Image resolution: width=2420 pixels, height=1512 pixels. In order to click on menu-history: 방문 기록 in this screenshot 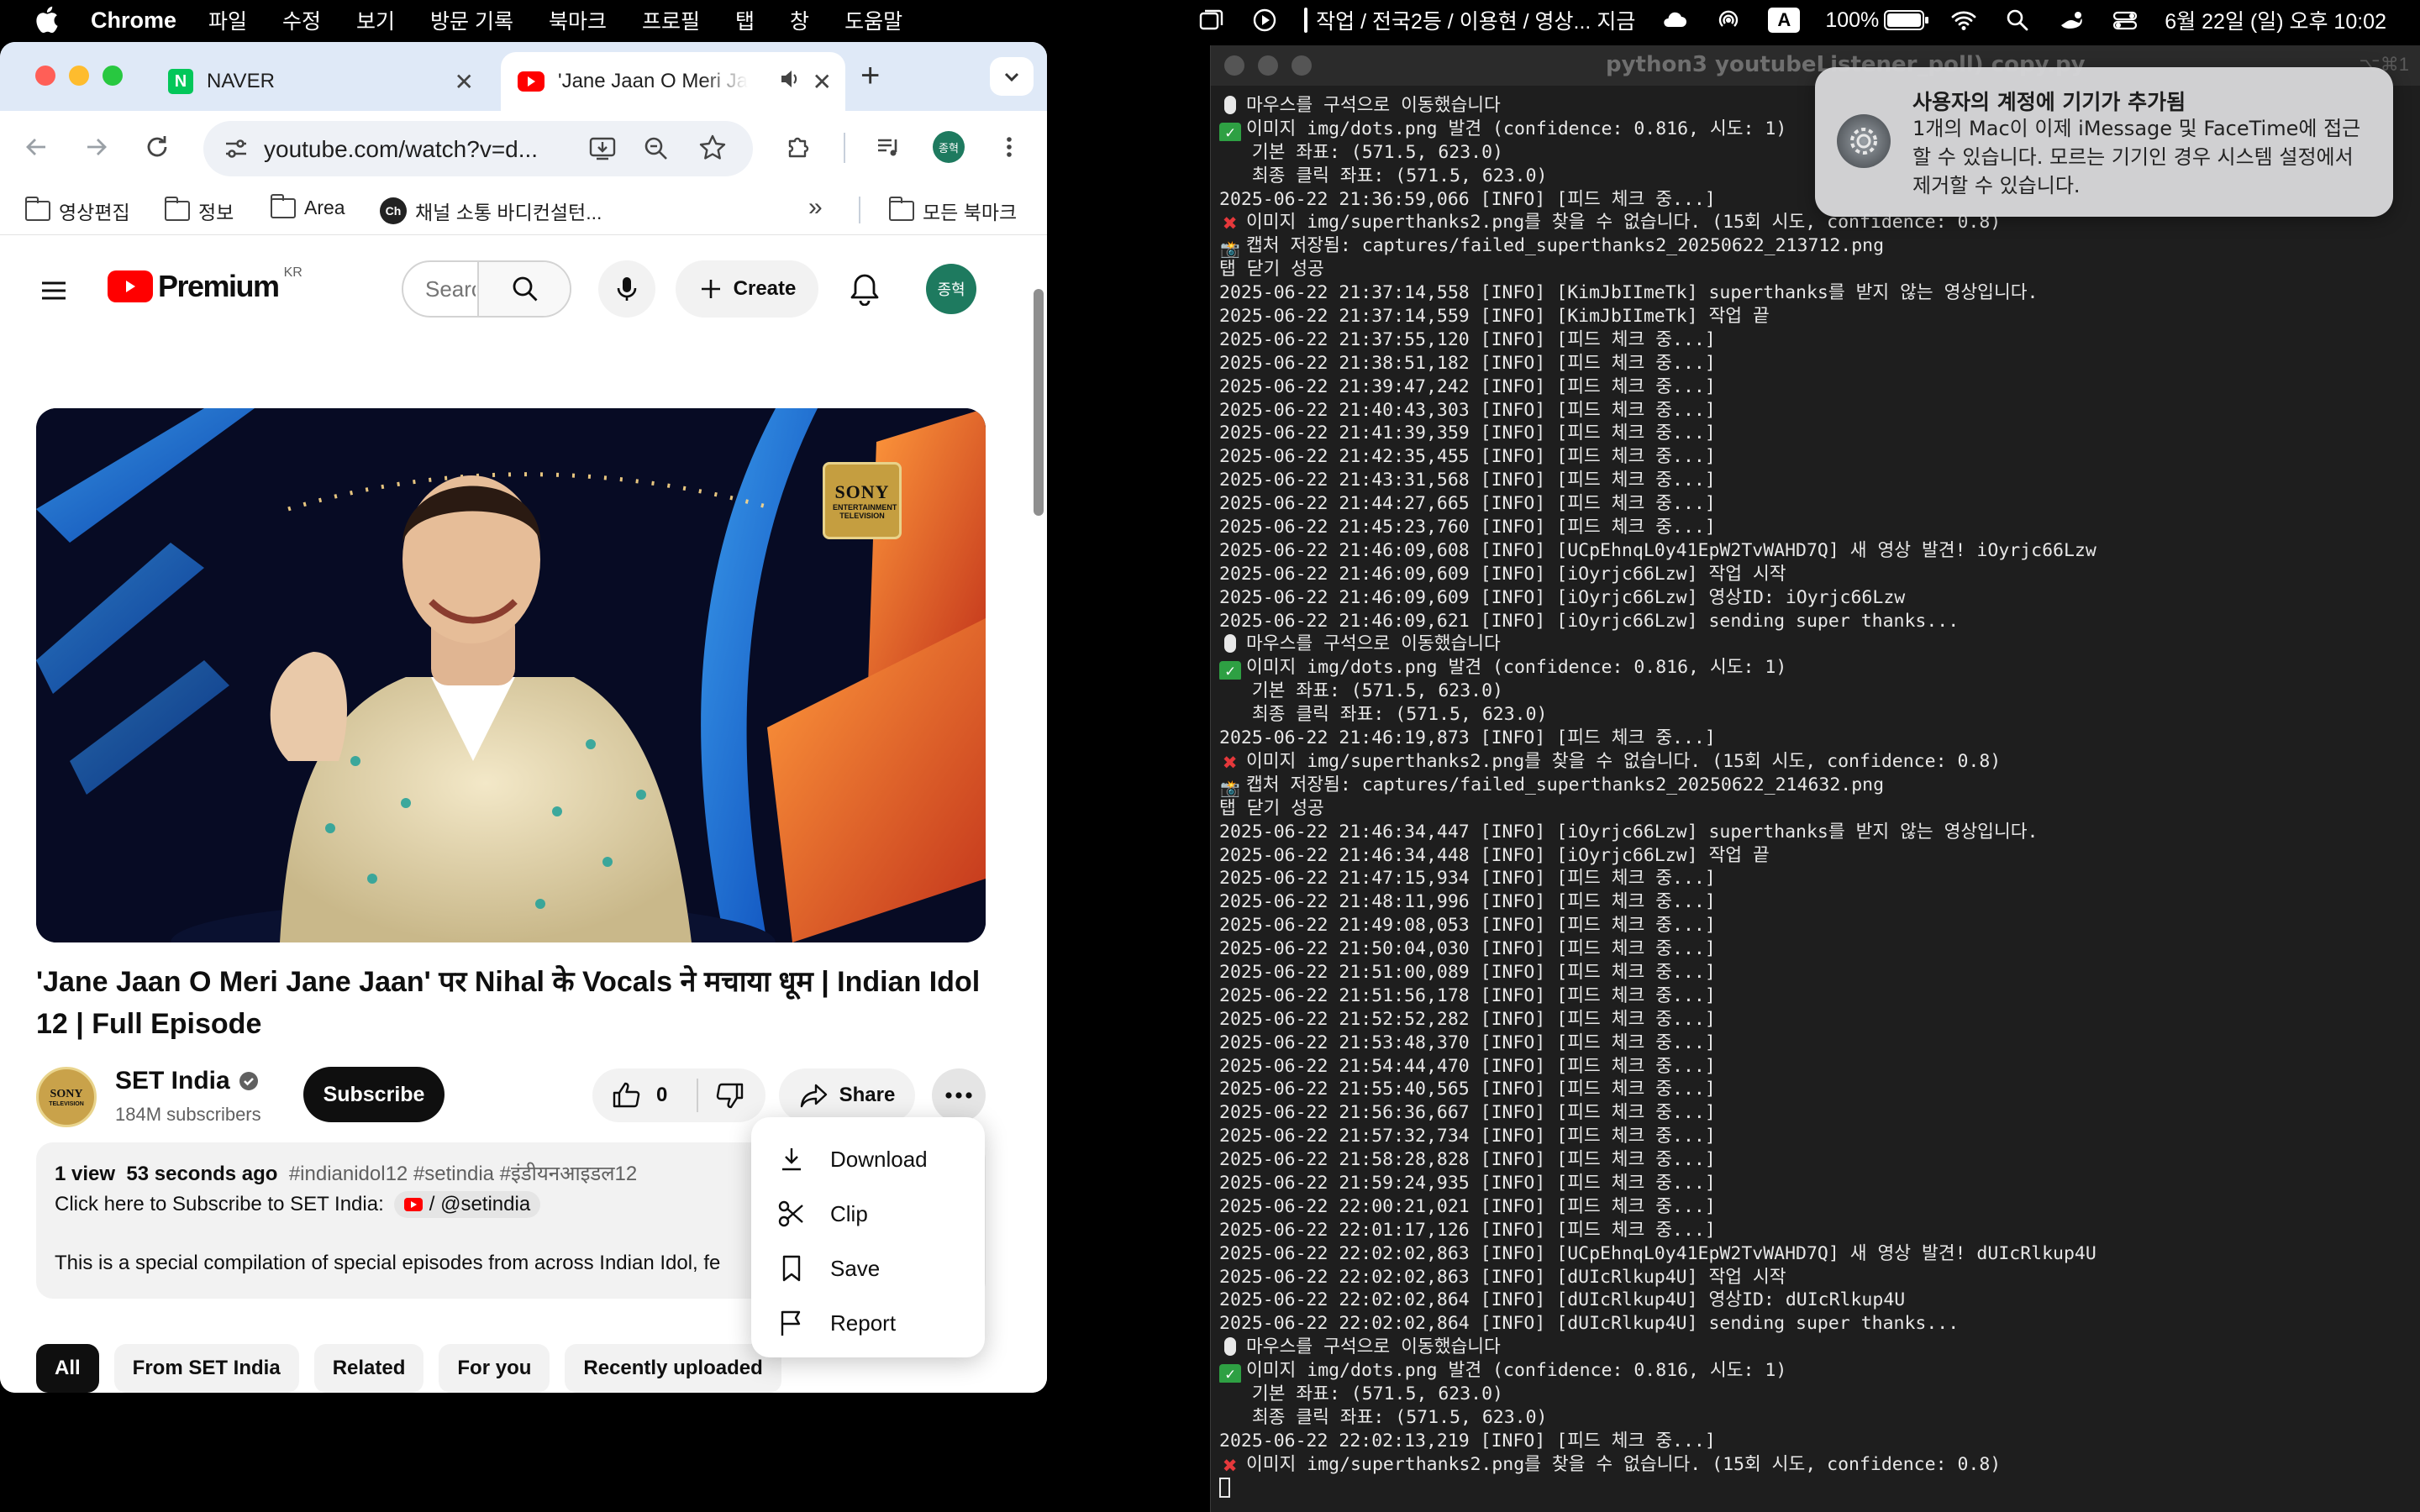, I will do `click(471, 20)`.